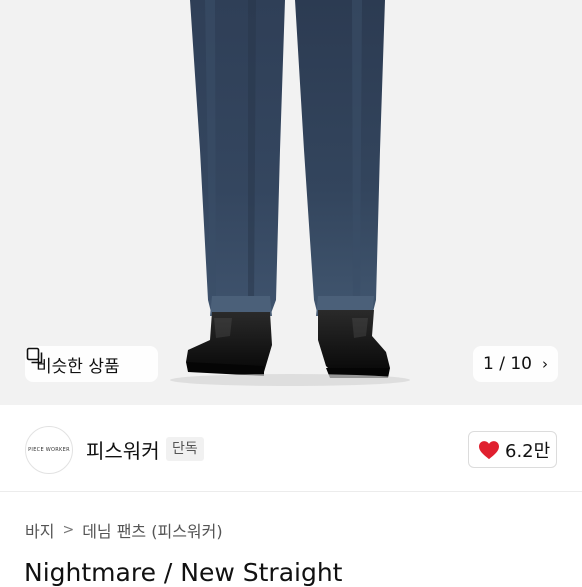 This screenshot has width=582, height=587. What do you see at coordinates (544, 364) in the screenshot?
I see `chevron-right-icon: ›` at bounding box center [544, 364].